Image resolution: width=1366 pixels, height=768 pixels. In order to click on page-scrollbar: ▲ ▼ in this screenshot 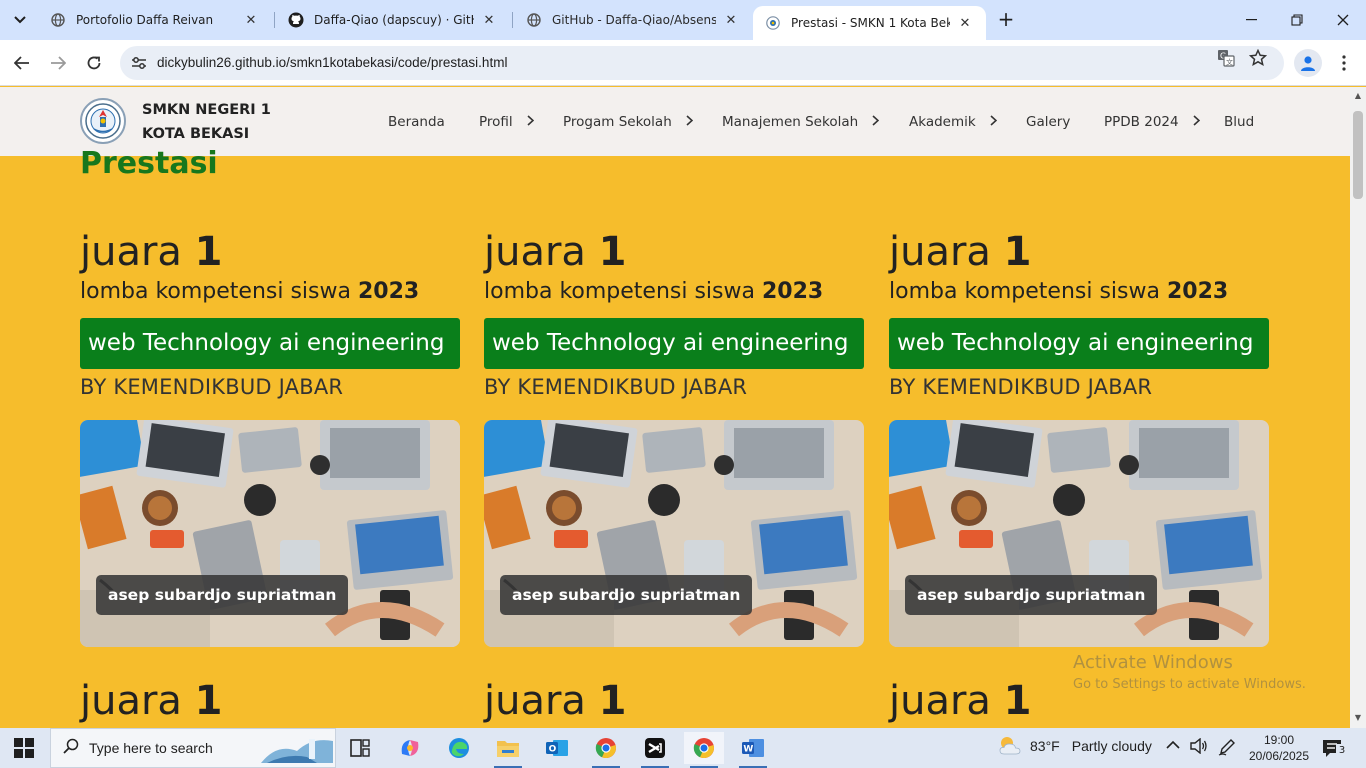, I will do `click(1358, 407)`.